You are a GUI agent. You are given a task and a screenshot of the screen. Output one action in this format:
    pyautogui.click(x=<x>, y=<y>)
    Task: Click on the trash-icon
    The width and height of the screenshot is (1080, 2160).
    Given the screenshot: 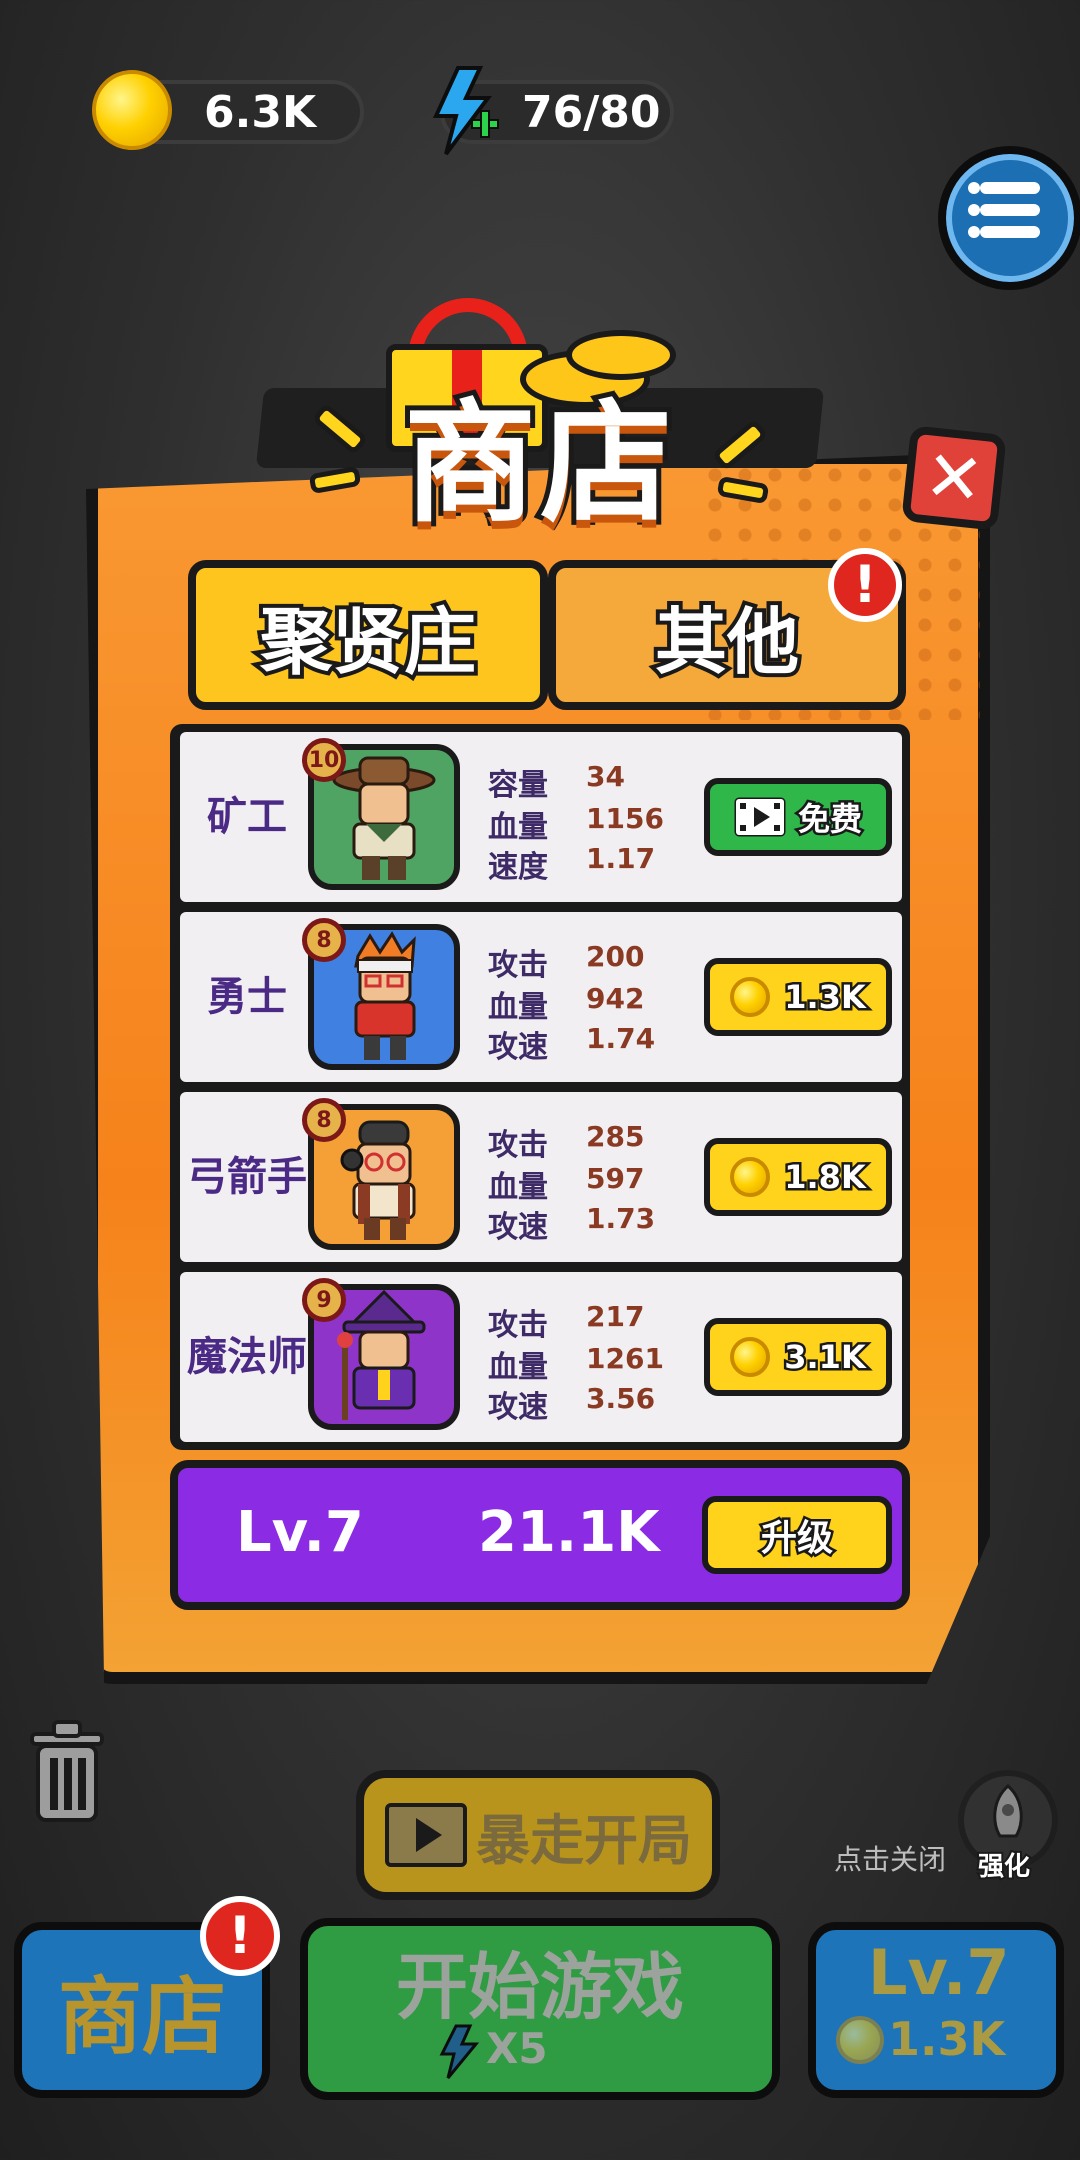 What is the action you would take?
    pyautogui.click(x=67, y=1771)
    